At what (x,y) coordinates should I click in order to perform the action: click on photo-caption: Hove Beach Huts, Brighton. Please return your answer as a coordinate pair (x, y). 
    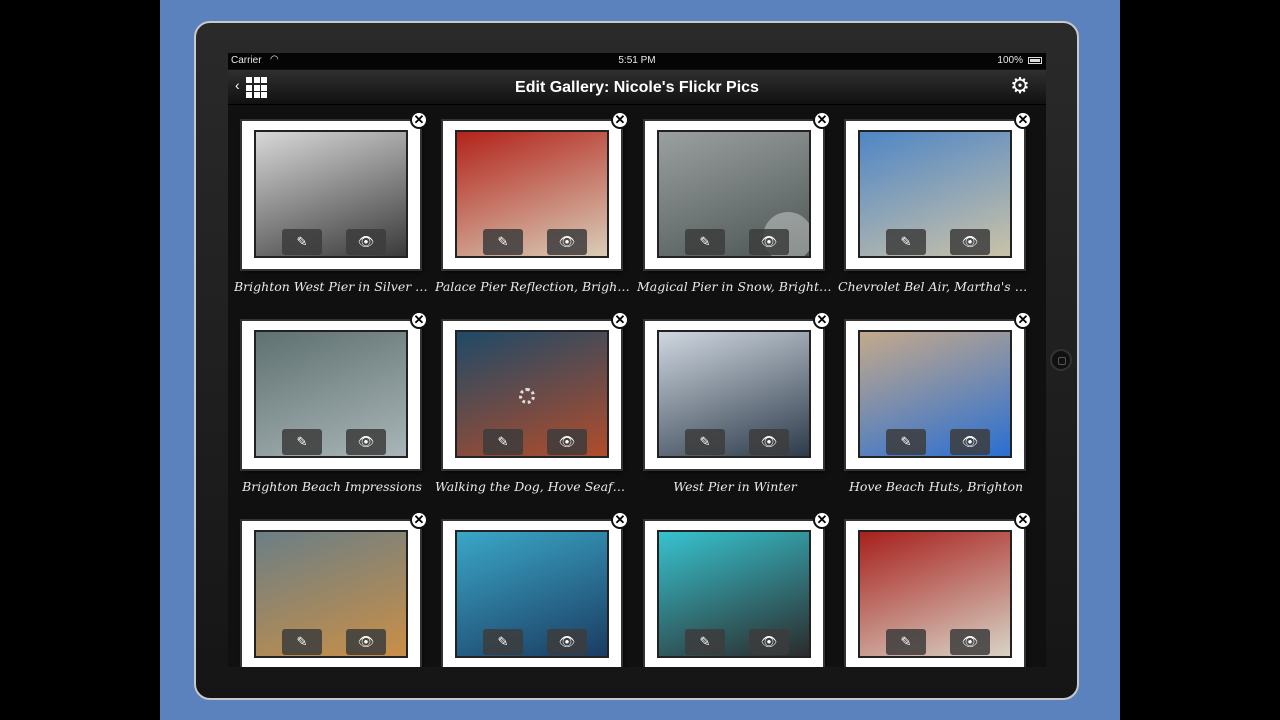
    Looking at the image, I should click on (936, 486).